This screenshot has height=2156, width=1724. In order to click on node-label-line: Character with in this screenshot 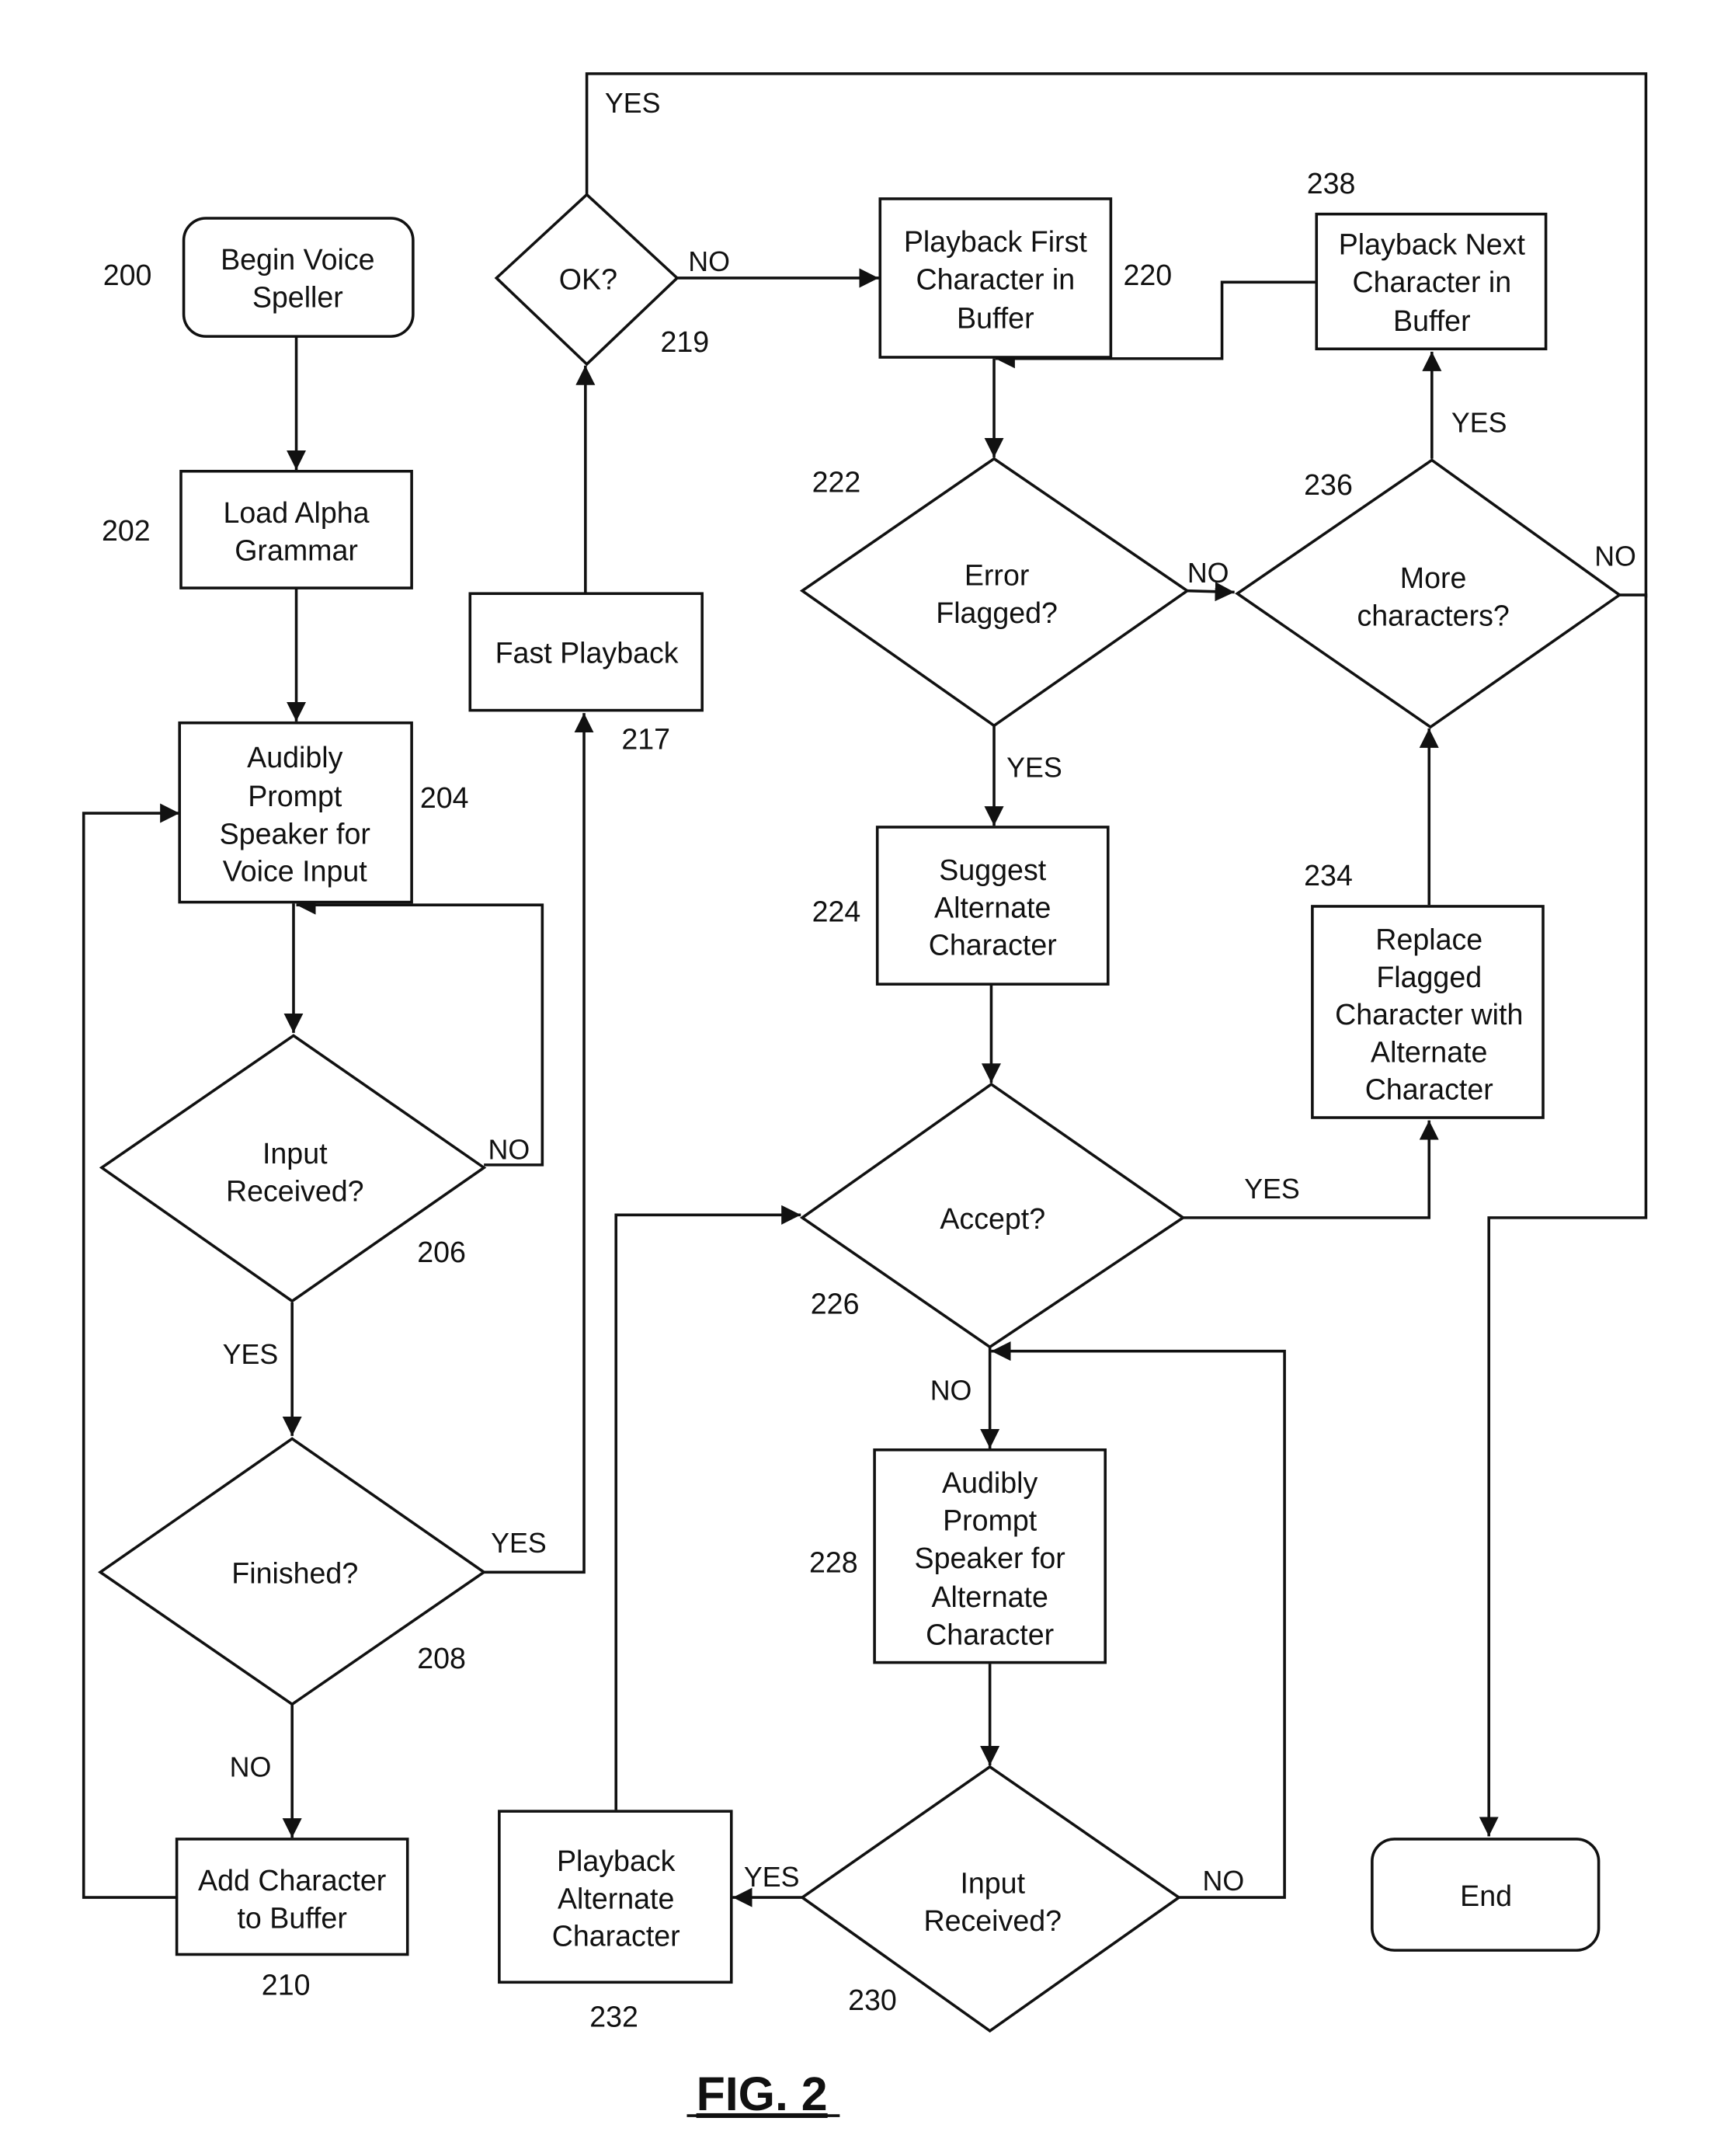, I will do `click(1429, 1014)`.